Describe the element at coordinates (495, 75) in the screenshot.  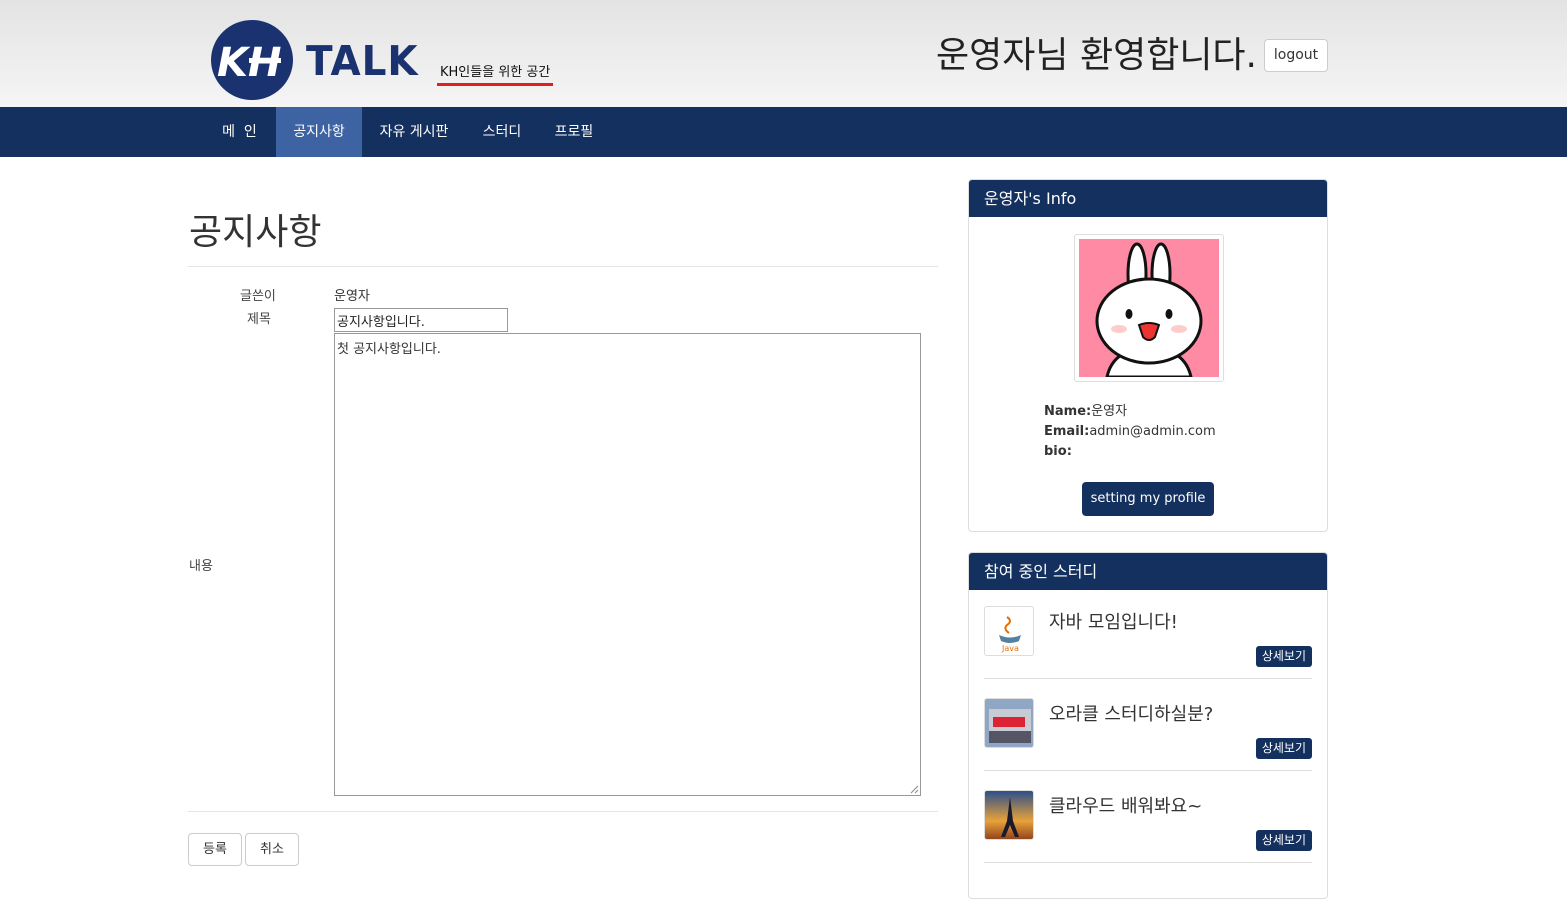
I see `tagline: KH인들을 위한 공간` at that location.